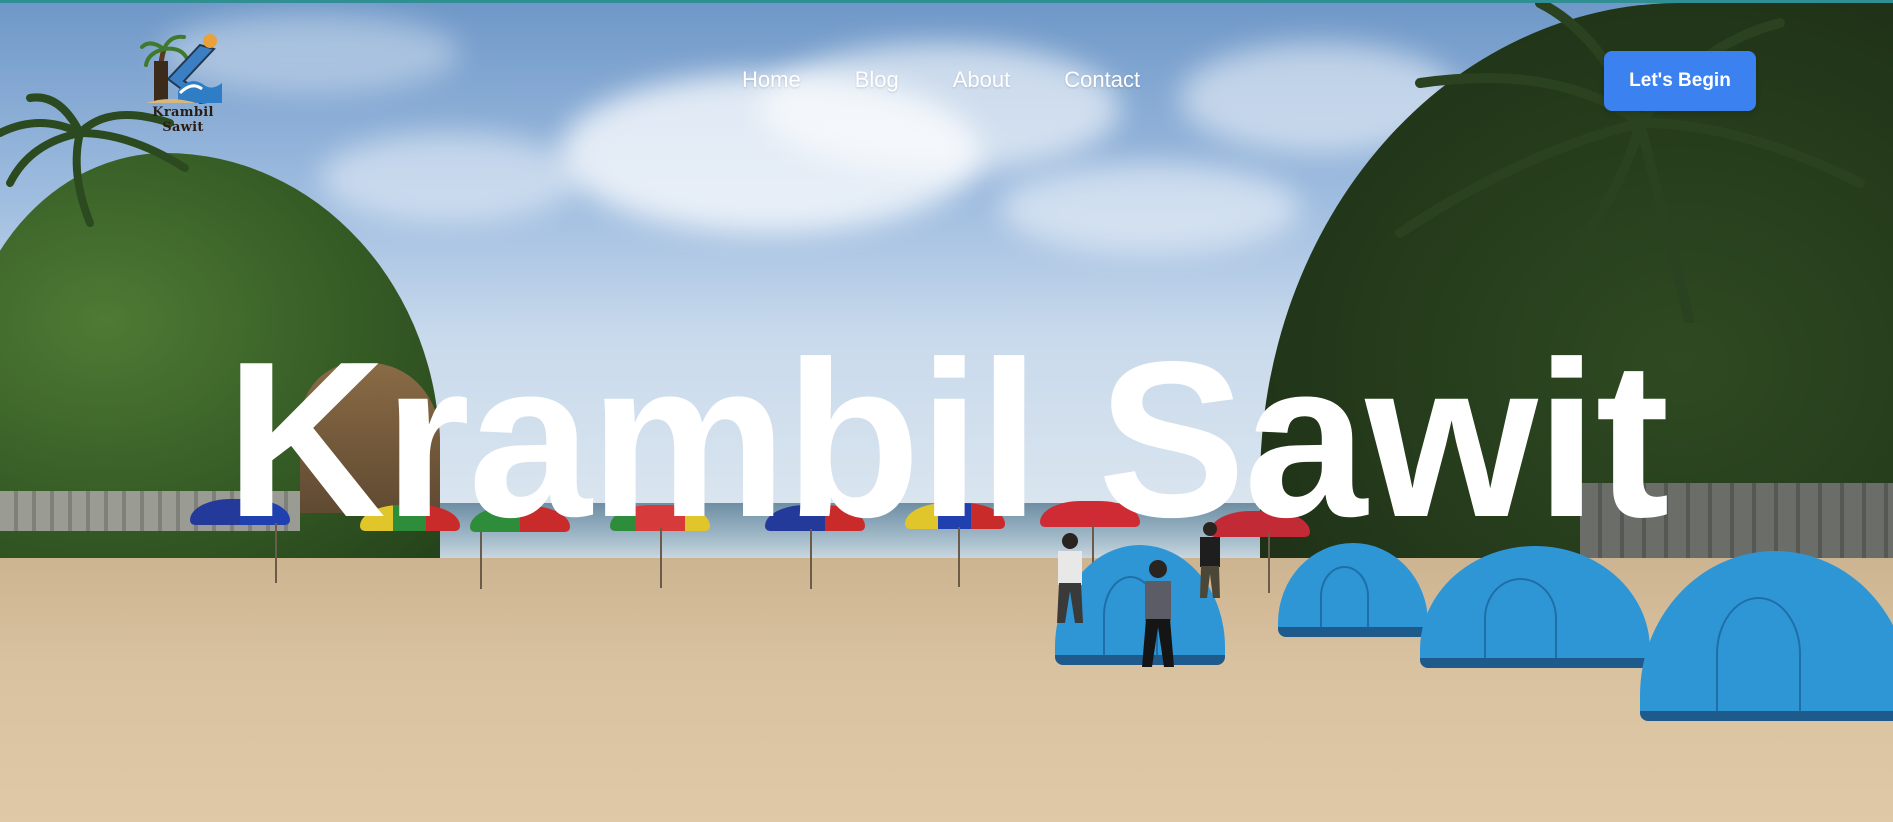  What do you see at coordinates (1158, 613) in the screenshot?
I see `person-silhouette-icon` at bounding box center [1158, 613].